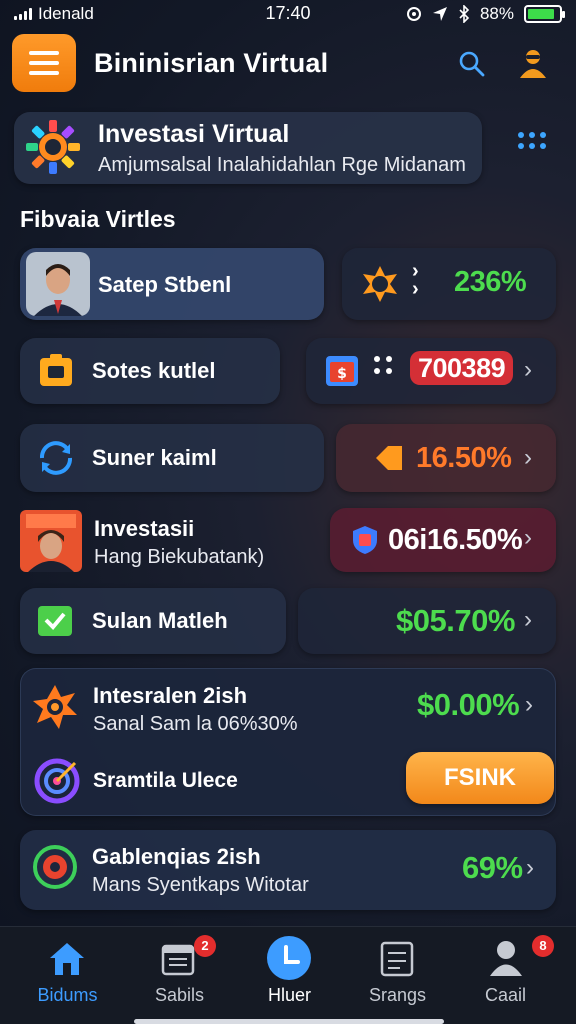 The image size is (576, 1024). I want to click on sun-icon, so click(380, 284).